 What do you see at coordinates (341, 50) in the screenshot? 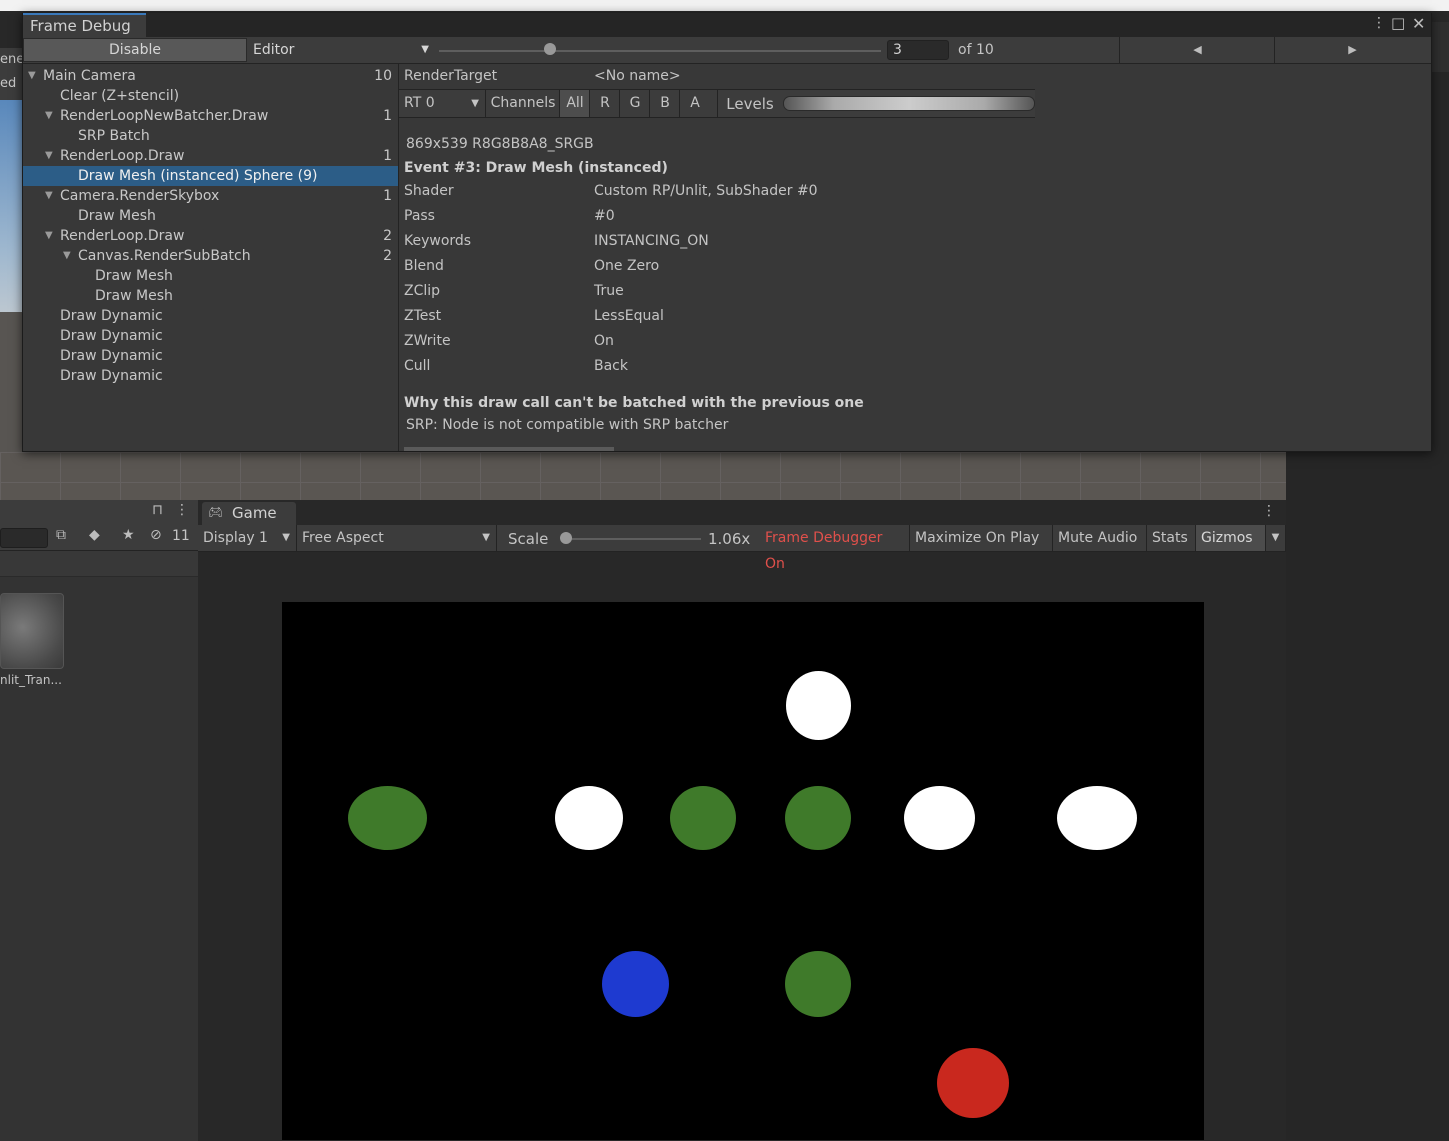
I see `target-dropdown: Editor ▼` at bounding box center [341, 50].